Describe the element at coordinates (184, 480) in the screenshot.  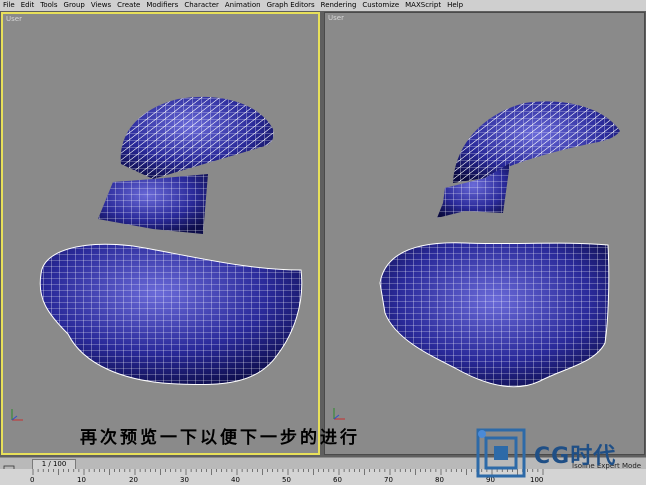
I see `ruler-label: 30` at that location.